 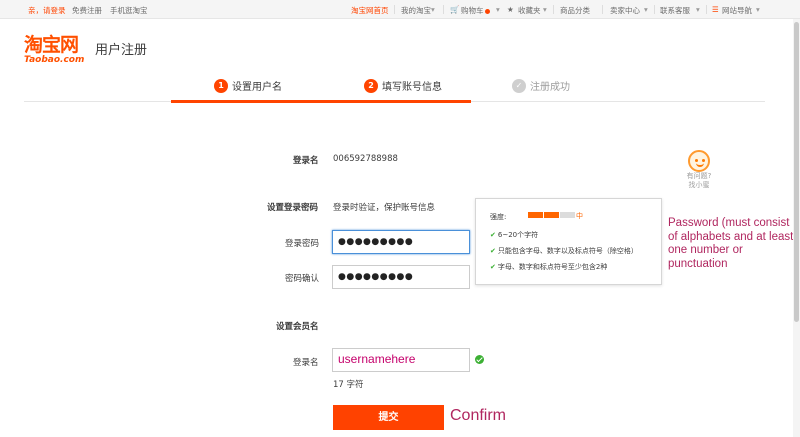 I want to click on help-assistant: 有问题? 找小蜜, so click(x=699, y=172).